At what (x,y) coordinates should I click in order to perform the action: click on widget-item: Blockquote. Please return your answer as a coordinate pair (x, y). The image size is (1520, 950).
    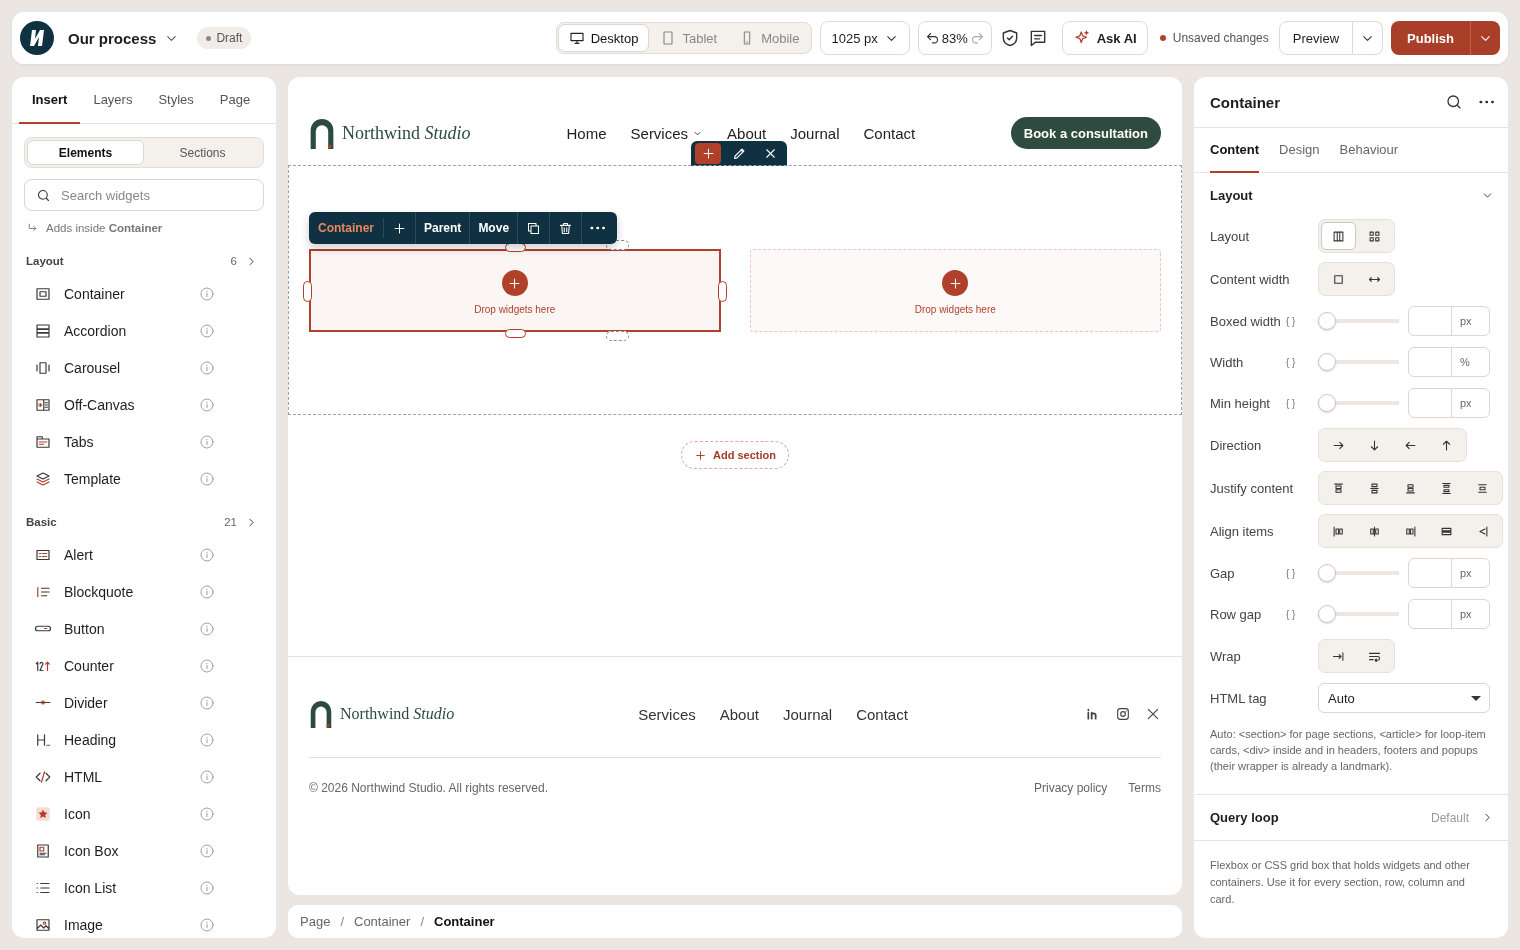
    Looking at the image, I should click on (125, 591).